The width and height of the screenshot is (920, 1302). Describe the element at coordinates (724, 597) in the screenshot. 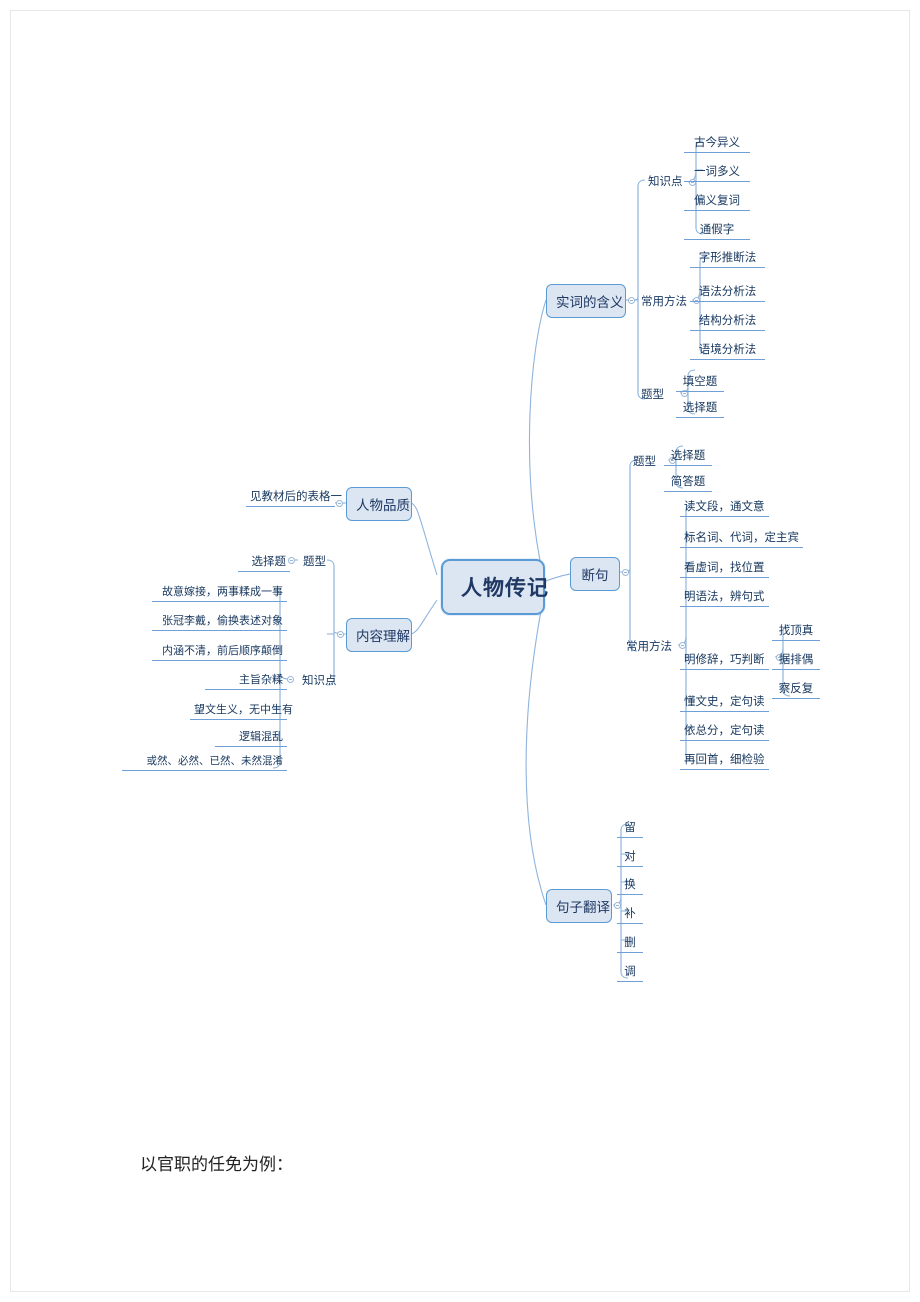

I see `leaf-ming-yufa: 明语法，辨句式` at that location.